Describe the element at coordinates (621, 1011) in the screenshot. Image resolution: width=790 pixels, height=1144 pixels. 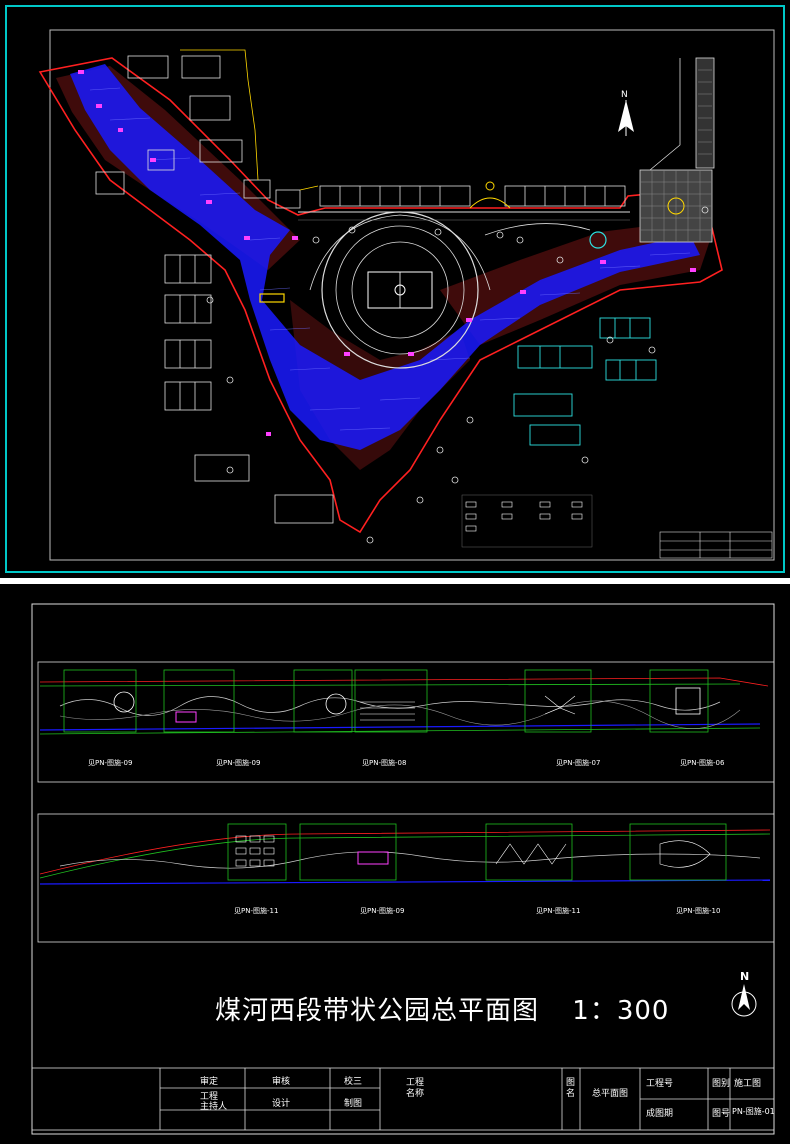
I see `drawing-scale: 1：300` at that location.